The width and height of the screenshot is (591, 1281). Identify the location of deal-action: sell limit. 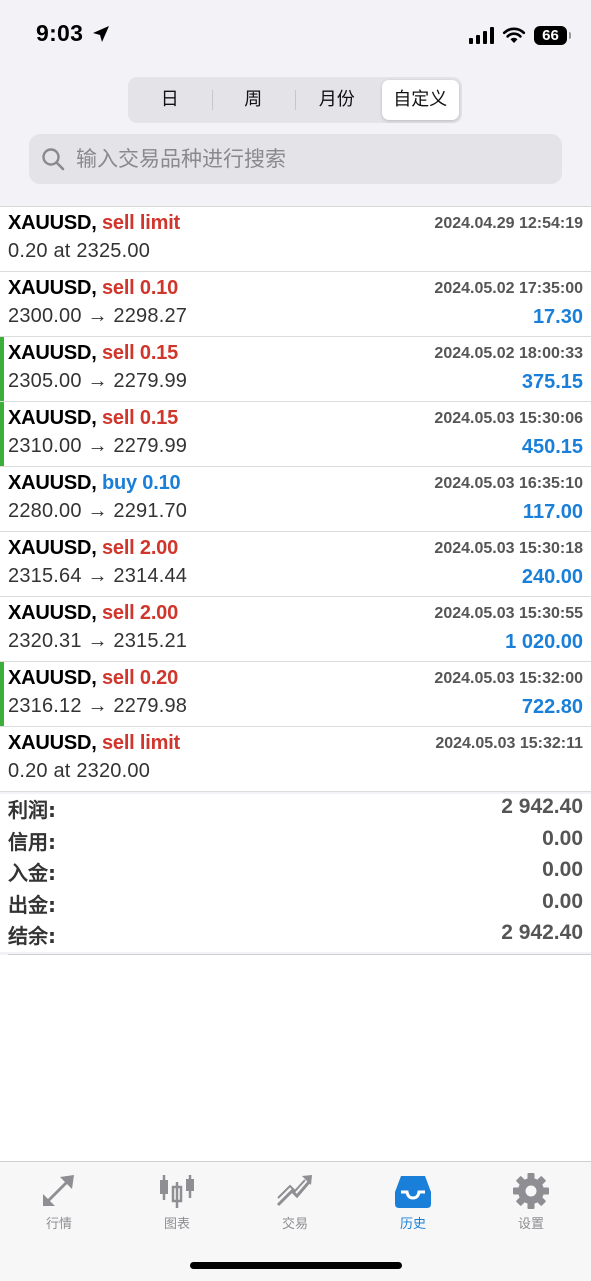
(141, 743).